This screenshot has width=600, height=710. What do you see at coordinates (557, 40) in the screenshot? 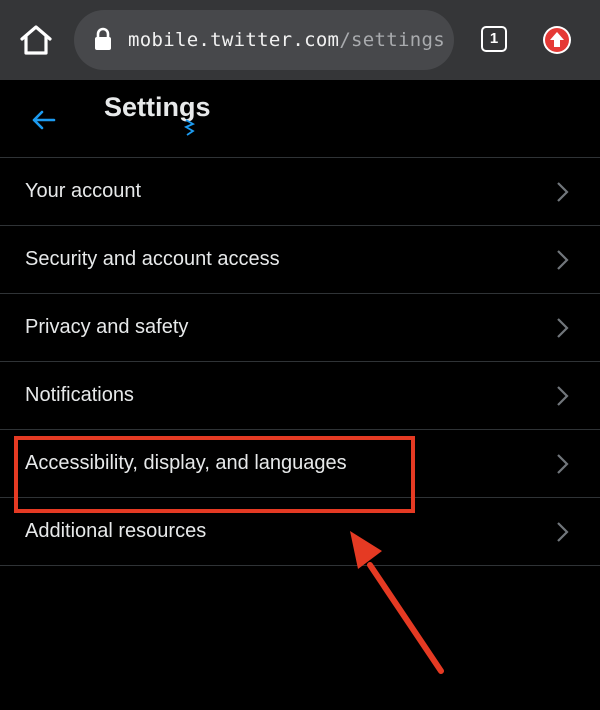
I see `upgrade-icon` at bounding box center [557, 40].